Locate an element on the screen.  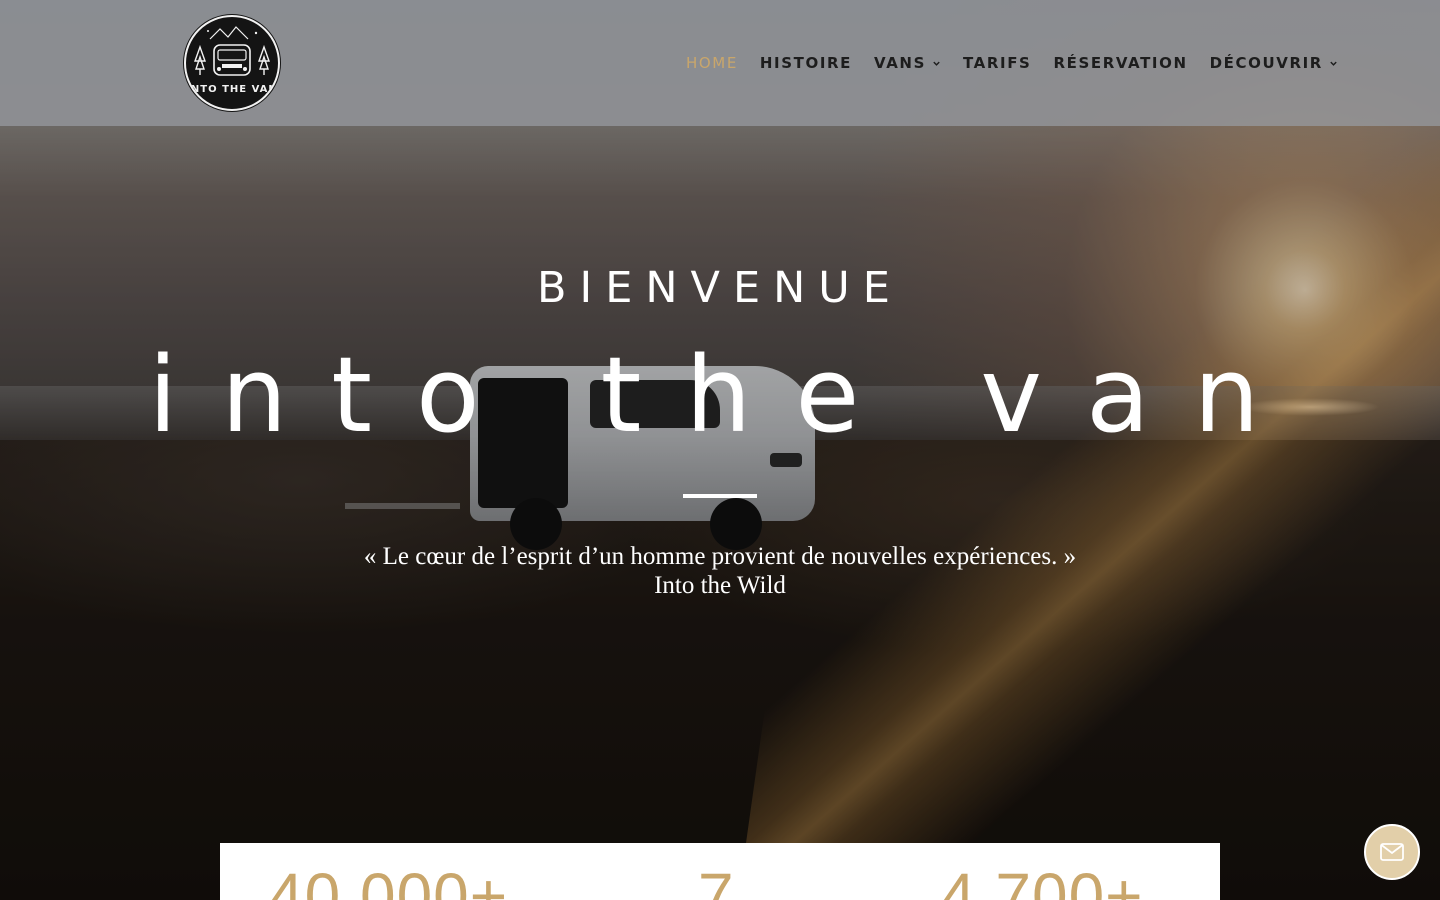
nav-item-label: HISTOIRE is located at coordinates (806, 63).